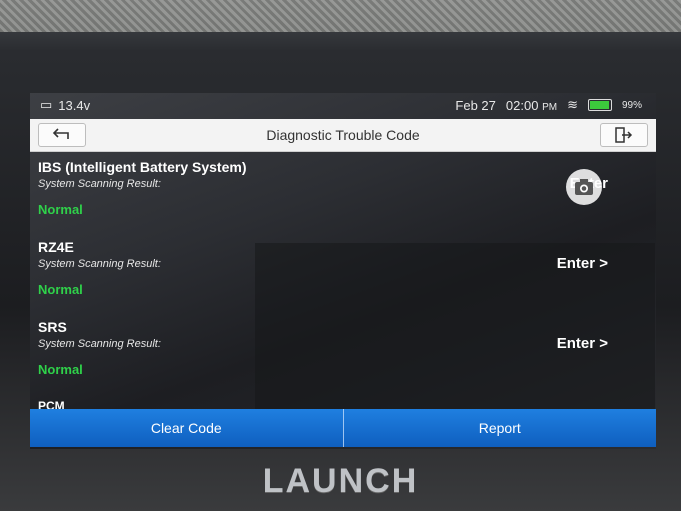 Image resolution: width=681 pixels, height=511 pixels. Describe the element at coordinates (52, 327) in the screenshot. I see `system-name: SRS` at that location.